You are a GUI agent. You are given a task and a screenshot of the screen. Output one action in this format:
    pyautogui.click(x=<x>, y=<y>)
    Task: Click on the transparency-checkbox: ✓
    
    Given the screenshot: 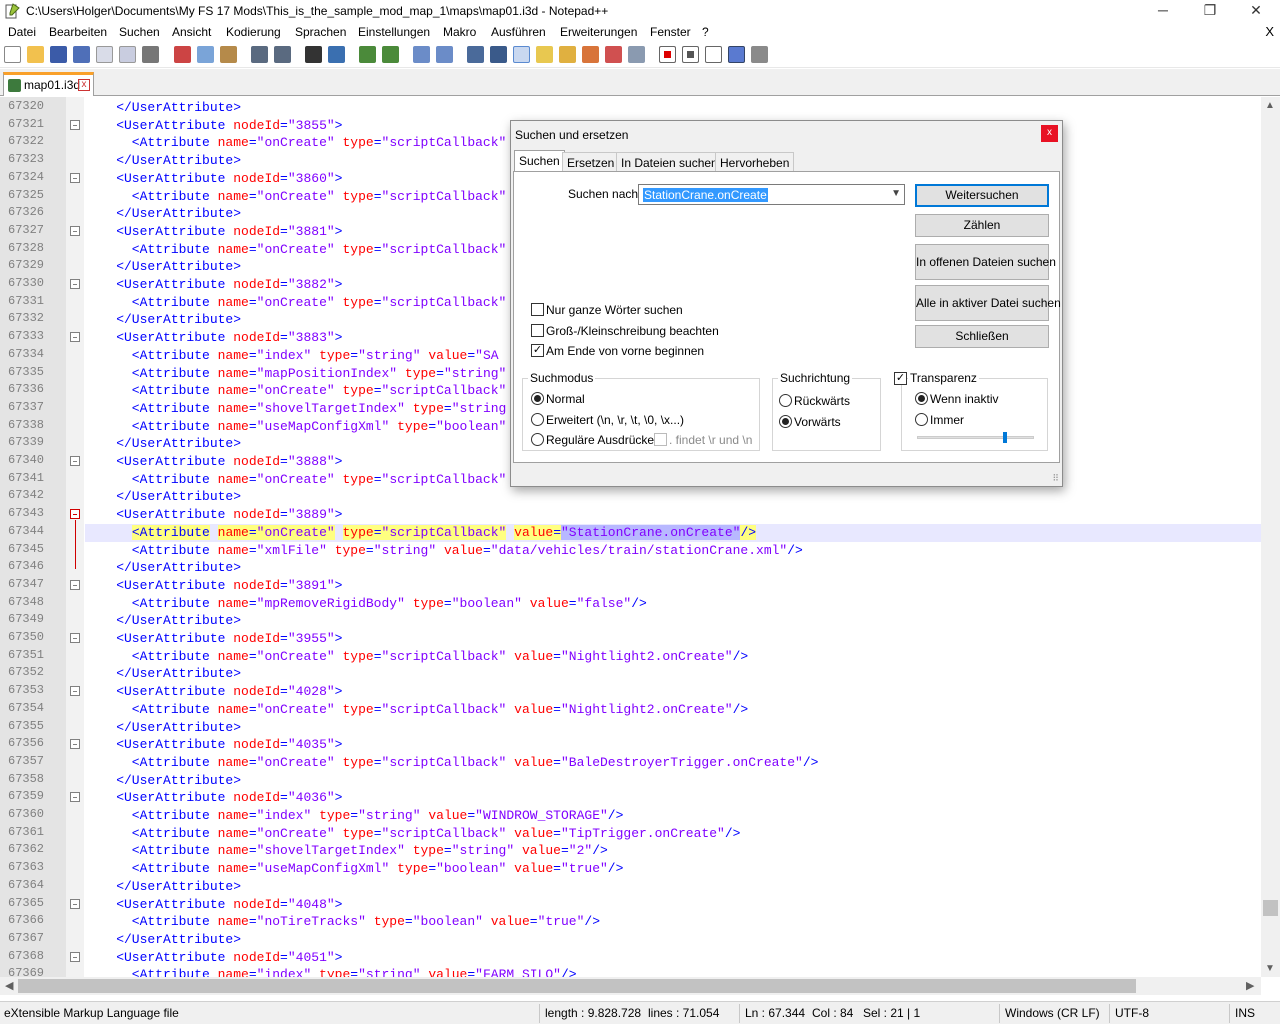 What is the action you would take?
    pyautogui.click(x=900, y=378)
    